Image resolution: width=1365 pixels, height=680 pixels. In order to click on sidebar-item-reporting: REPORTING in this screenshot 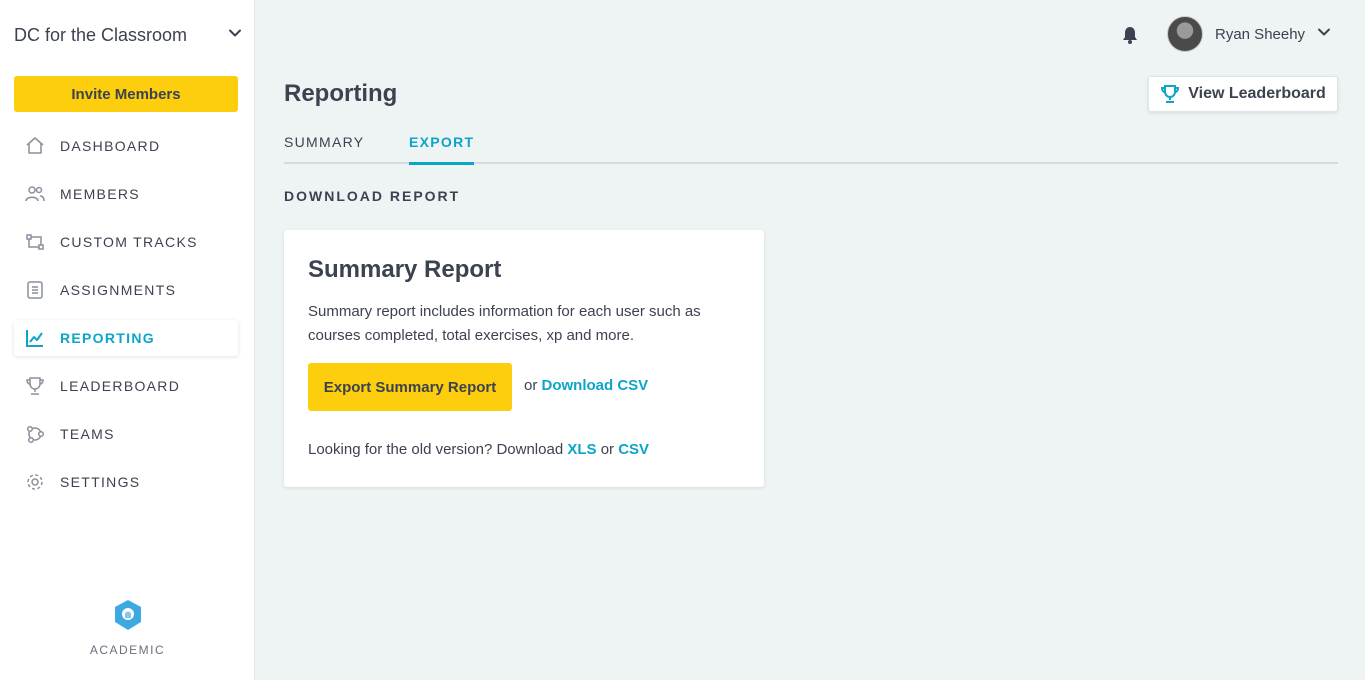, I will do `click(126, 338)`.